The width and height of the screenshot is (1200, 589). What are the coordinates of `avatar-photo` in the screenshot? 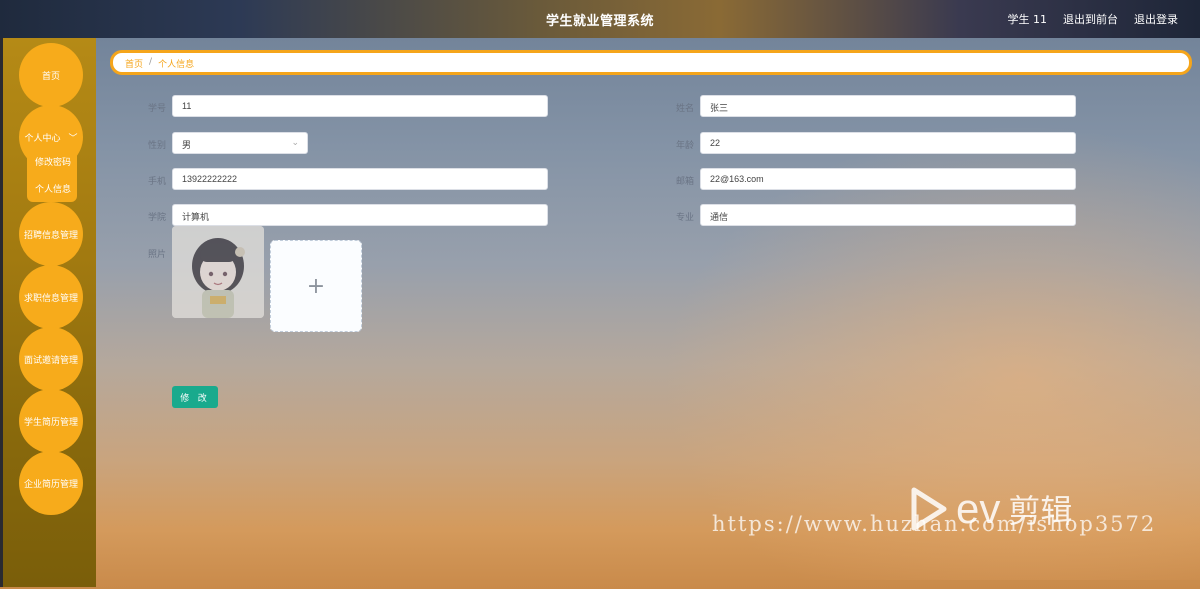 It's located at (218, 272).